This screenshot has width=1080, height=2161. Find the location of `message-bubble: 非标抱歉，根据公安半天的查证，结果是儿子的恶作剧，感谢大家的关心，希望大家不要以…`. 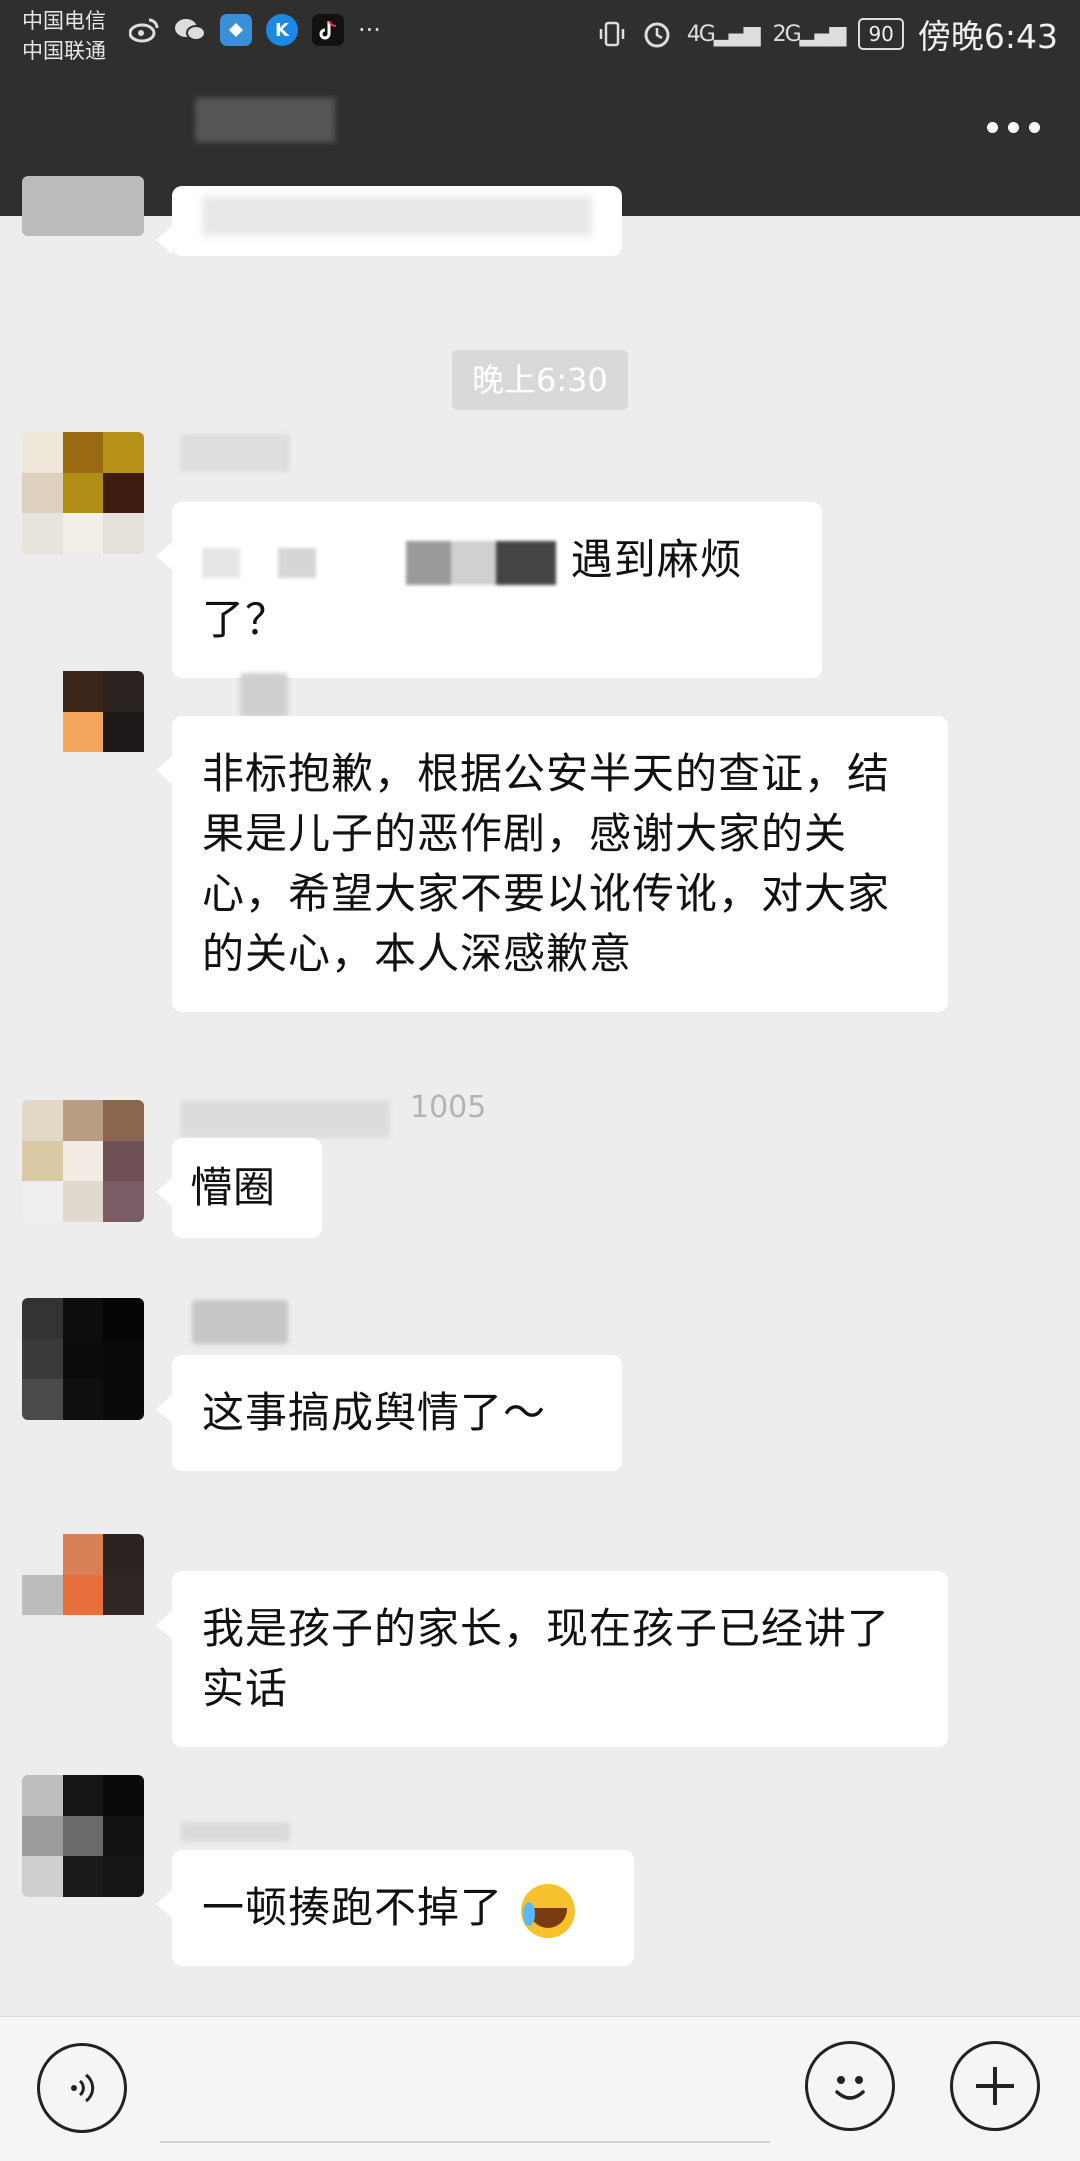

message-bubble: 非标抱歉，根据公安半天的查证，结果是儿子的恶作剧，感谢大家的关心，希望大家不要以… is located at coordinates (552, 864).